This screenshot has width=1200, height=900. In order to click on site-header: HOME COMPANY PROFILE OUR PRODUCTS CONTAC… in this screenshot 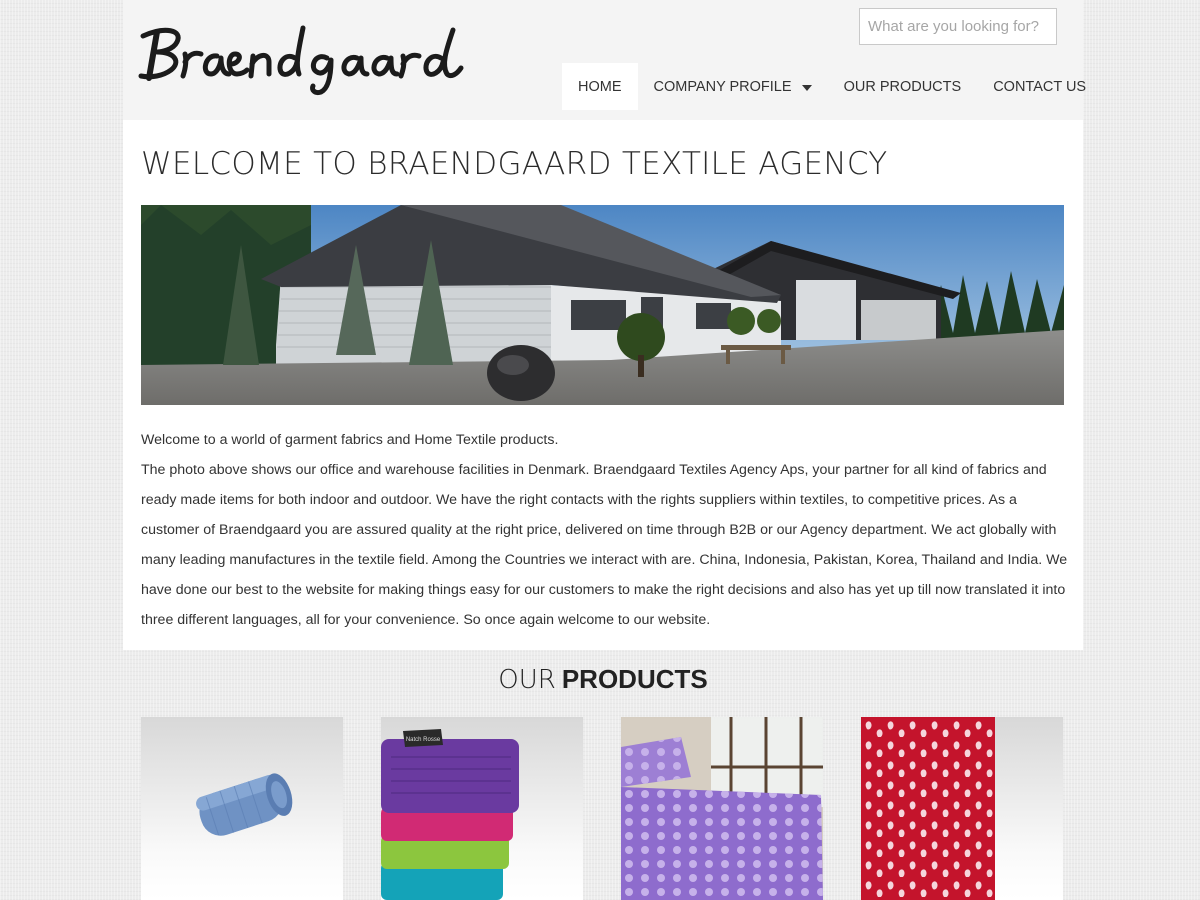, I will do `click(604, 60)`.